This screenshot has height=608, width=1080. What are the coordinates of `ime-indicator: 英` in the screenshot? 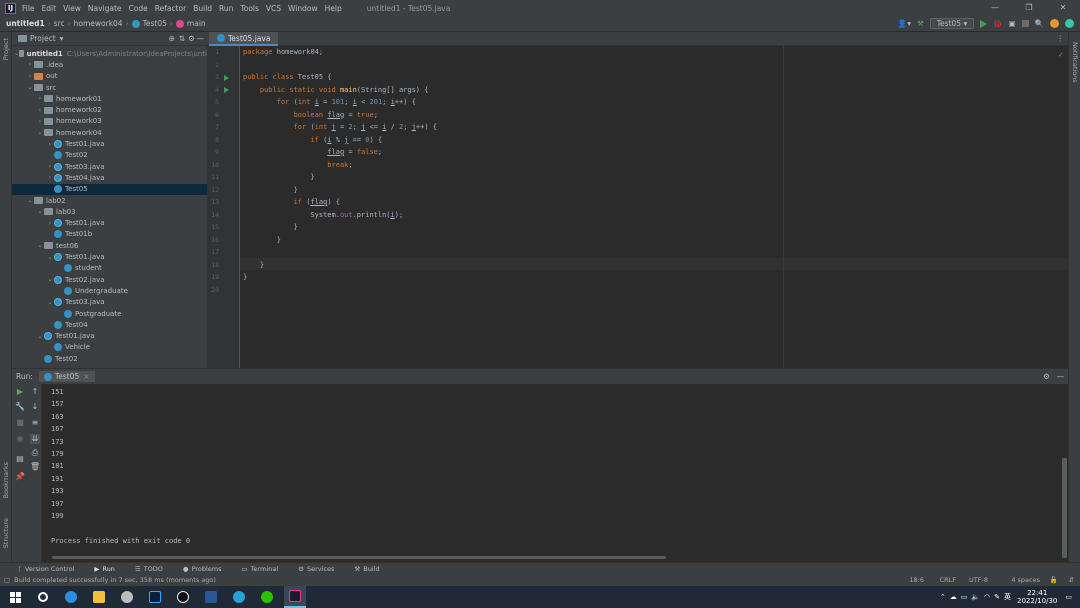 It's located at (1007, 597).